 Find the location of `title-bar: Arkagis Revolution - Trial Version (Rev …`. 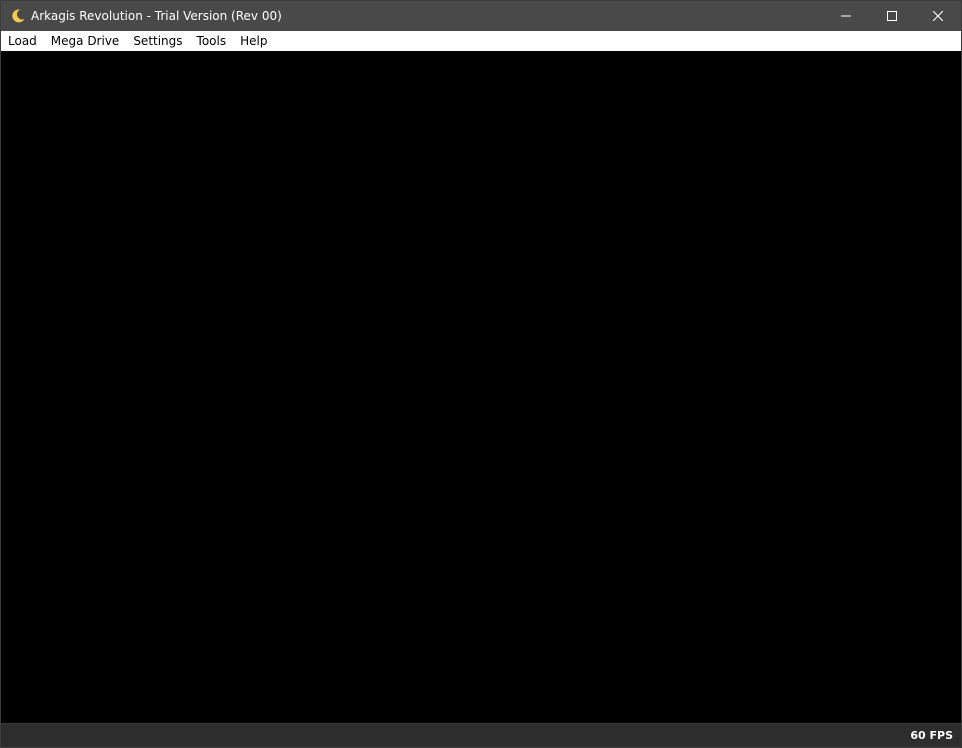

title-bar: Arkagis Revolution - Trial Version (Rev … is located at coordinates (481, 16).